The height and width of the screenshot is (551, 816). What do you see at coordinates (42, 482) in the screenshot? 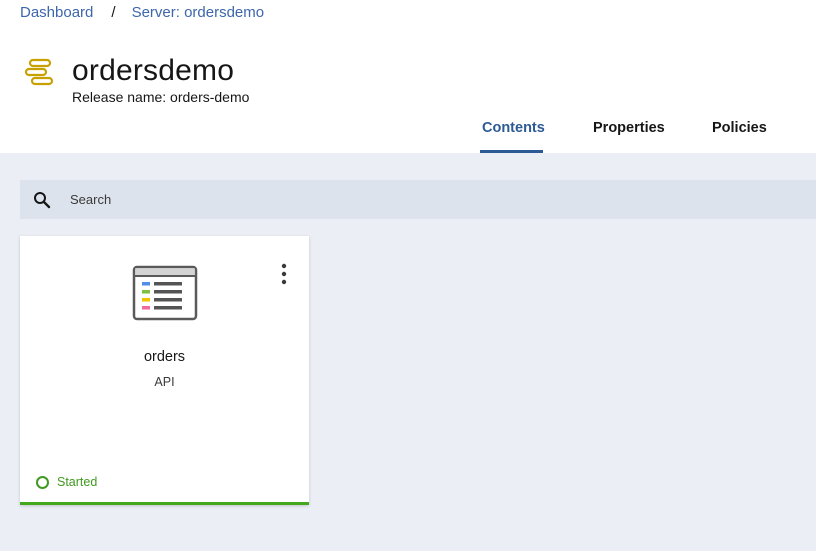
I see `status-circle-icon` at bounding box center [42, 482].